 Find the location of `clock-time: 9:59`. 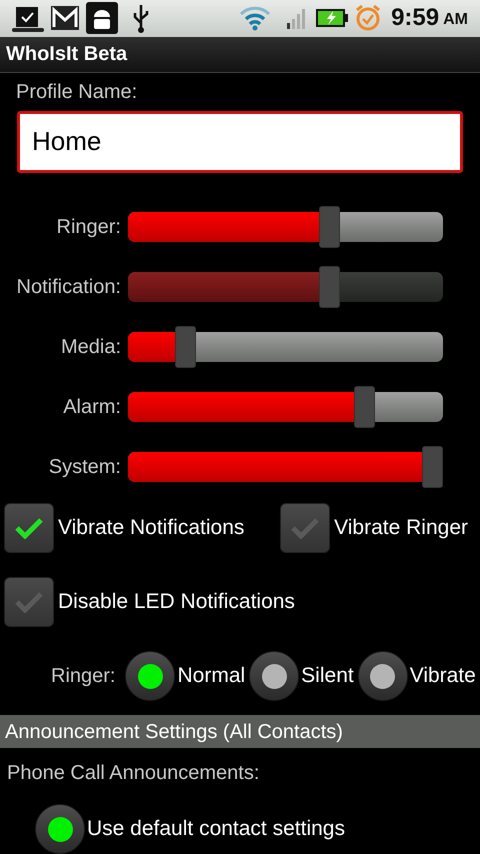

clock-time: 9:59 is located at coordinates (415, 18).